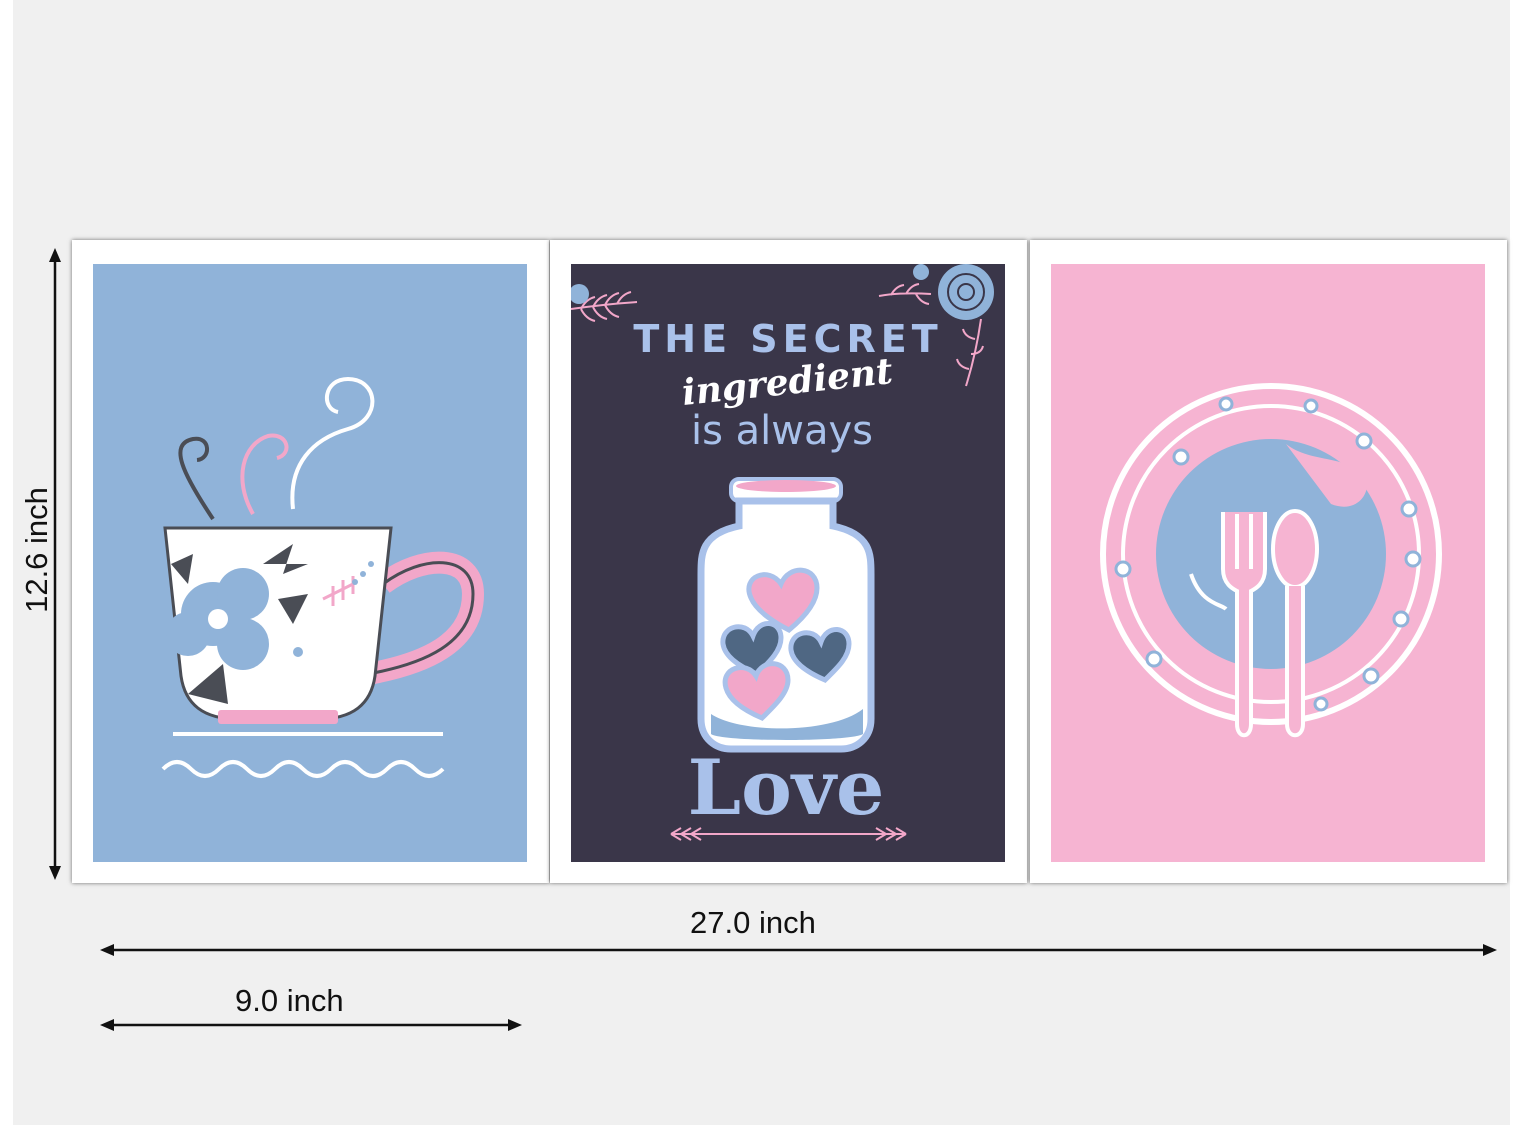 Image resolution: width=1522 pixels, height=1125 pixels. What do you see at coordinates (753, 922) in the screenshot?
I see `total-width-label: 27.0 inch` at bounding box center [753, 922].